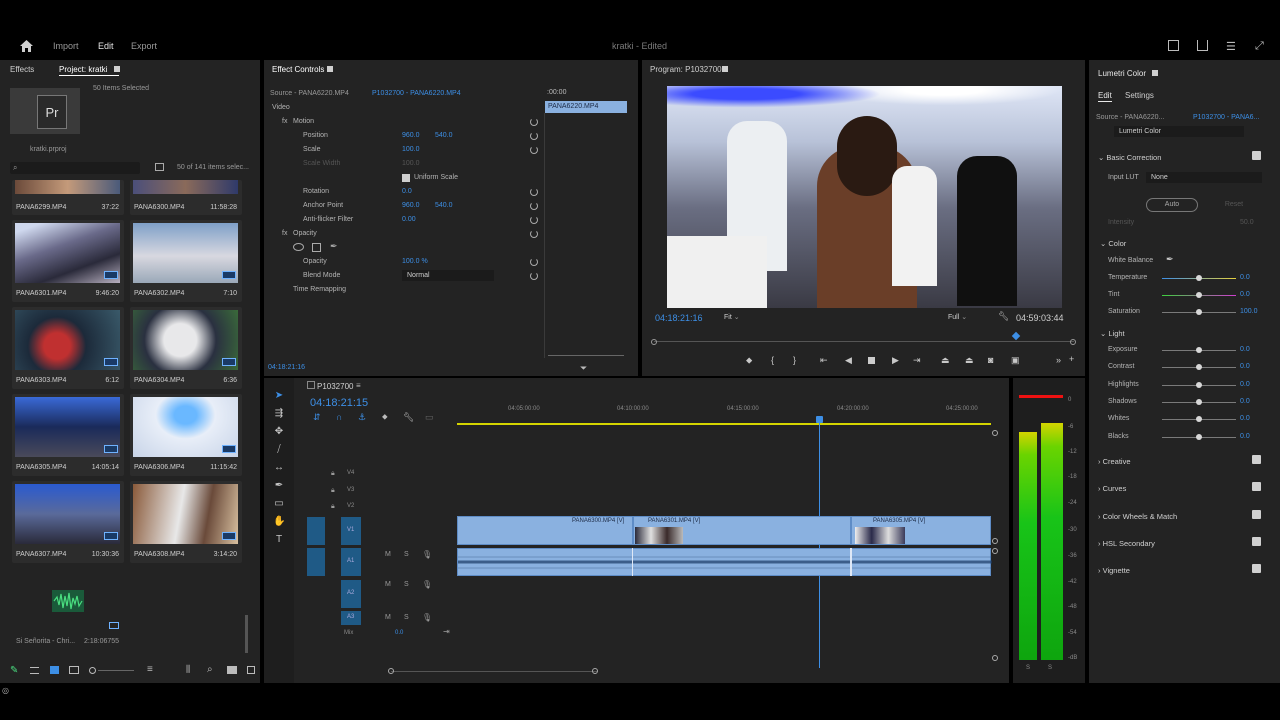 The width and height of the screenshot is (1280, 720). What do you see at coordinates (406, 584) in the screenshot?
I see `solo-a2-button: S` at bounding box center [406, 584].